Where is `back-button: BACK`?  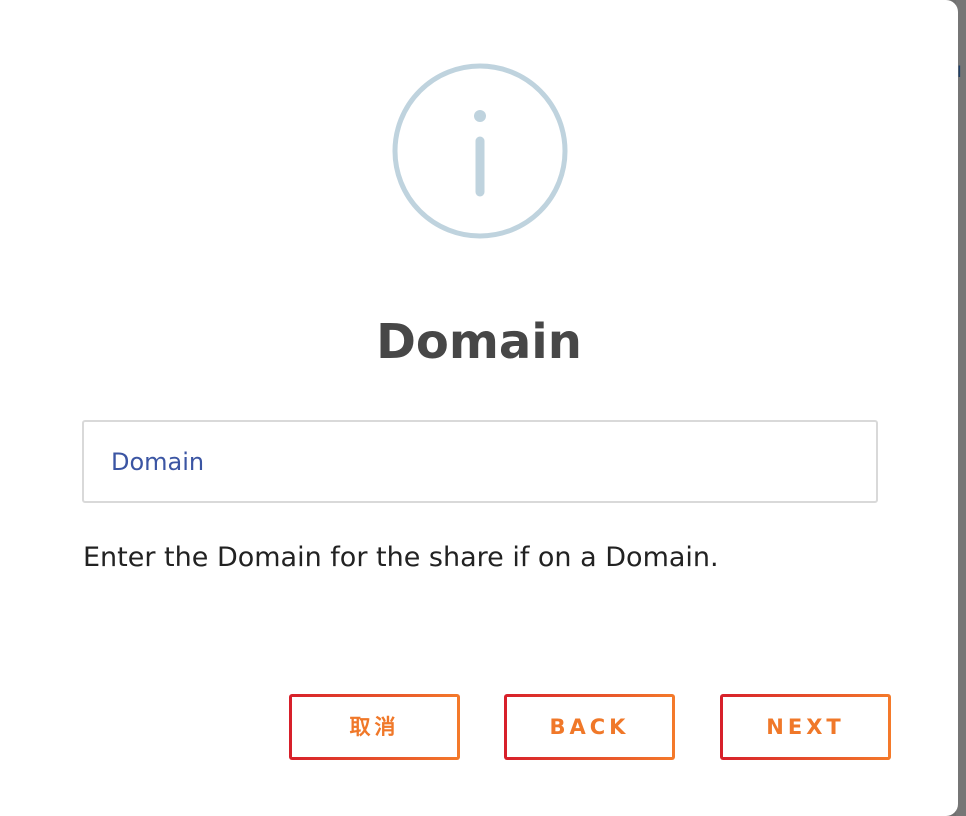
back-button: BACK is located at coordinates (589, 727).